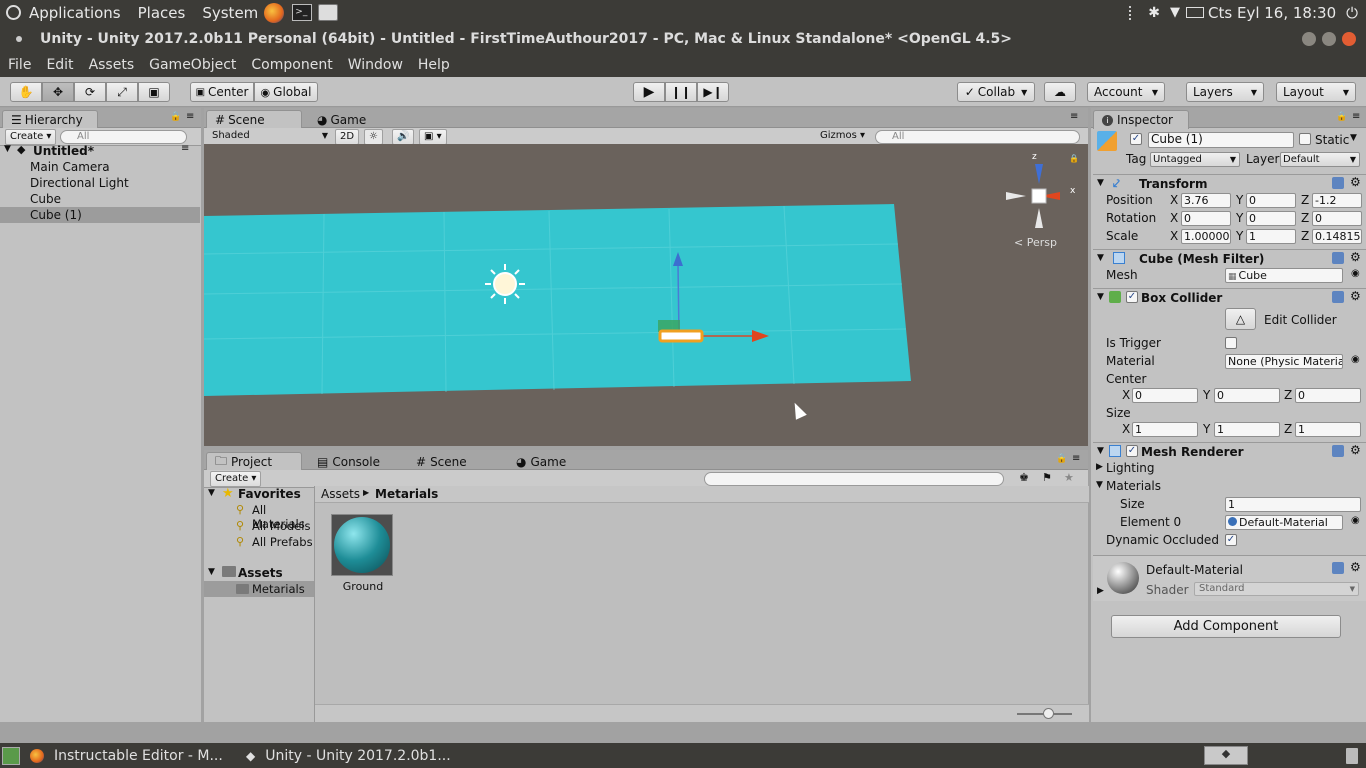  Describe the element at coordinates (1132, 451) in the screenshot. I see `mesh-renderer-enabled-checkbox: ✓` at that location.